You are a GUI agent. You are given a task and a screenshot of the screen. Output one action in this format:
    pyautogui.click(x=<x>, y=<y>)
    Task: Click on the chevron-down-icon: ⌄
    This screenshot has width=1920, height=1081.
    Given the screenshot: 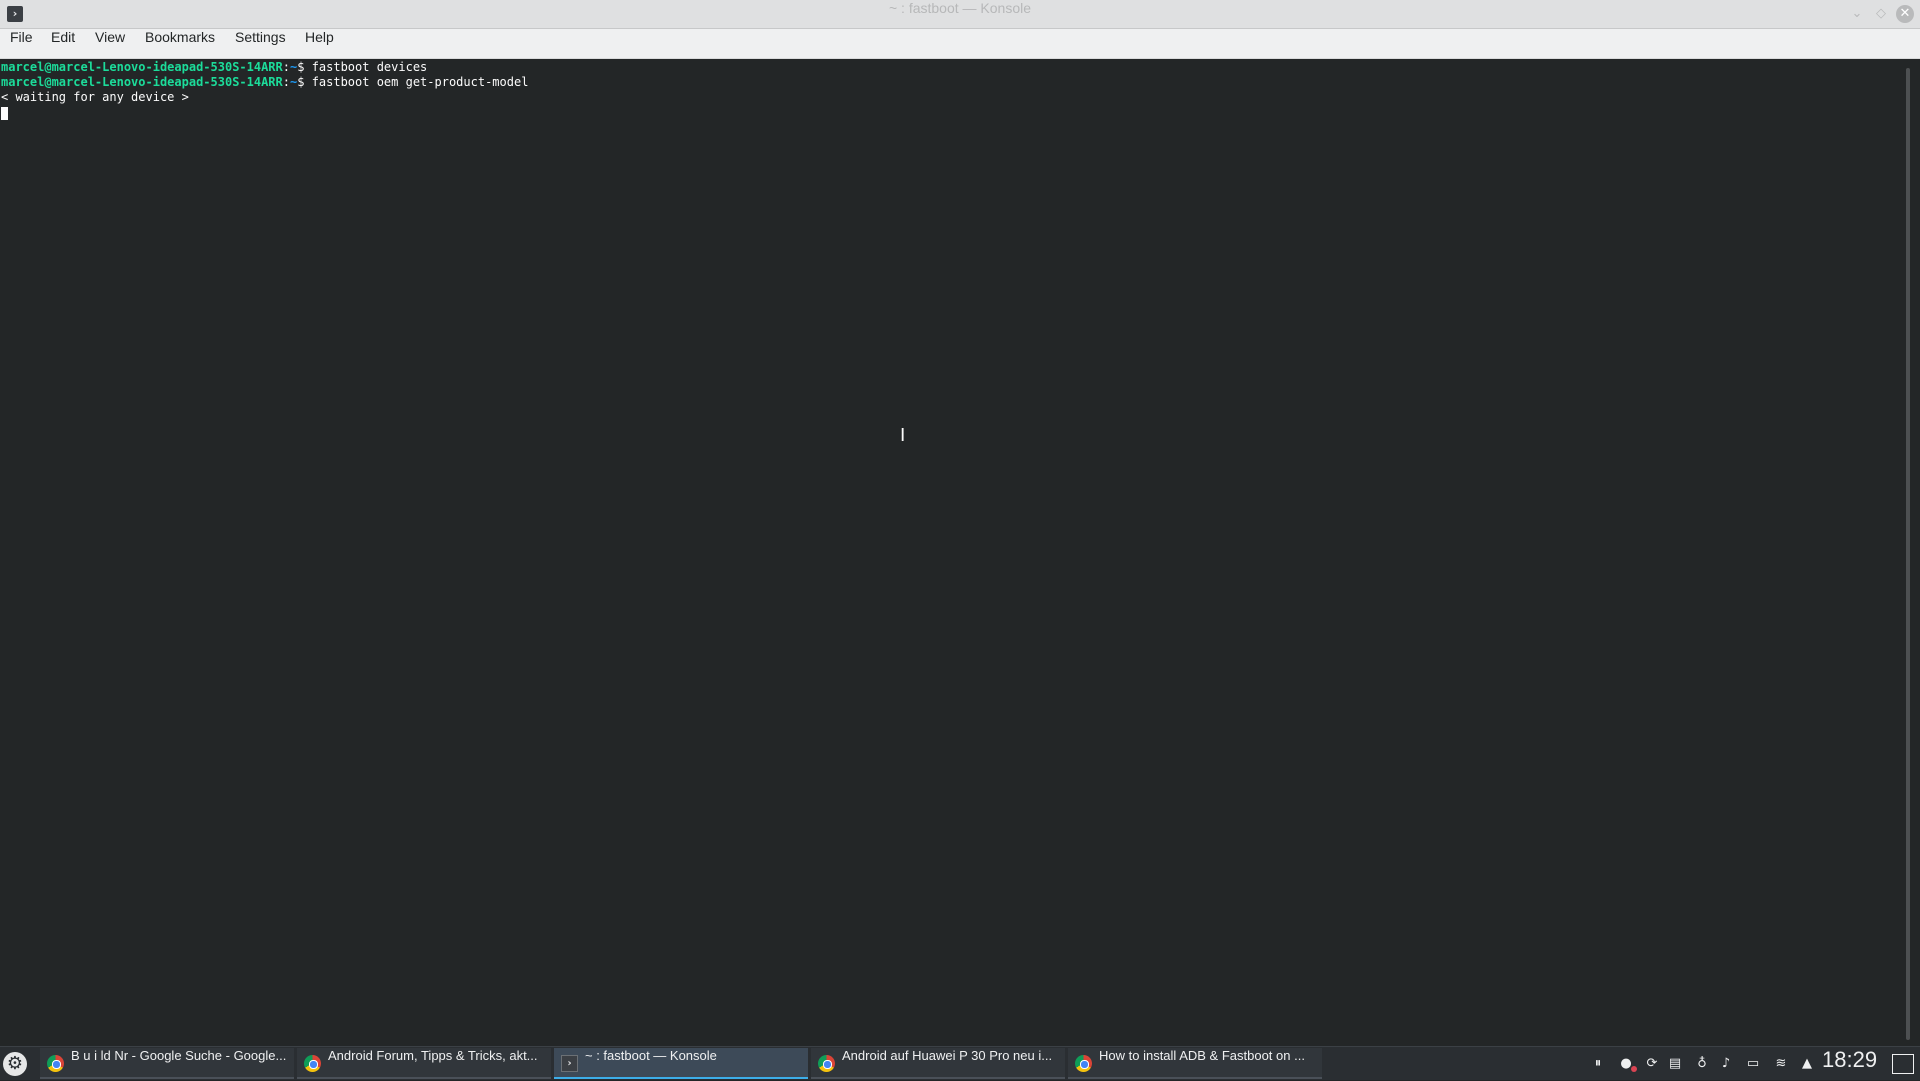 What is the action you would take?
    pyautogui.click(x=1857, y=13)
    